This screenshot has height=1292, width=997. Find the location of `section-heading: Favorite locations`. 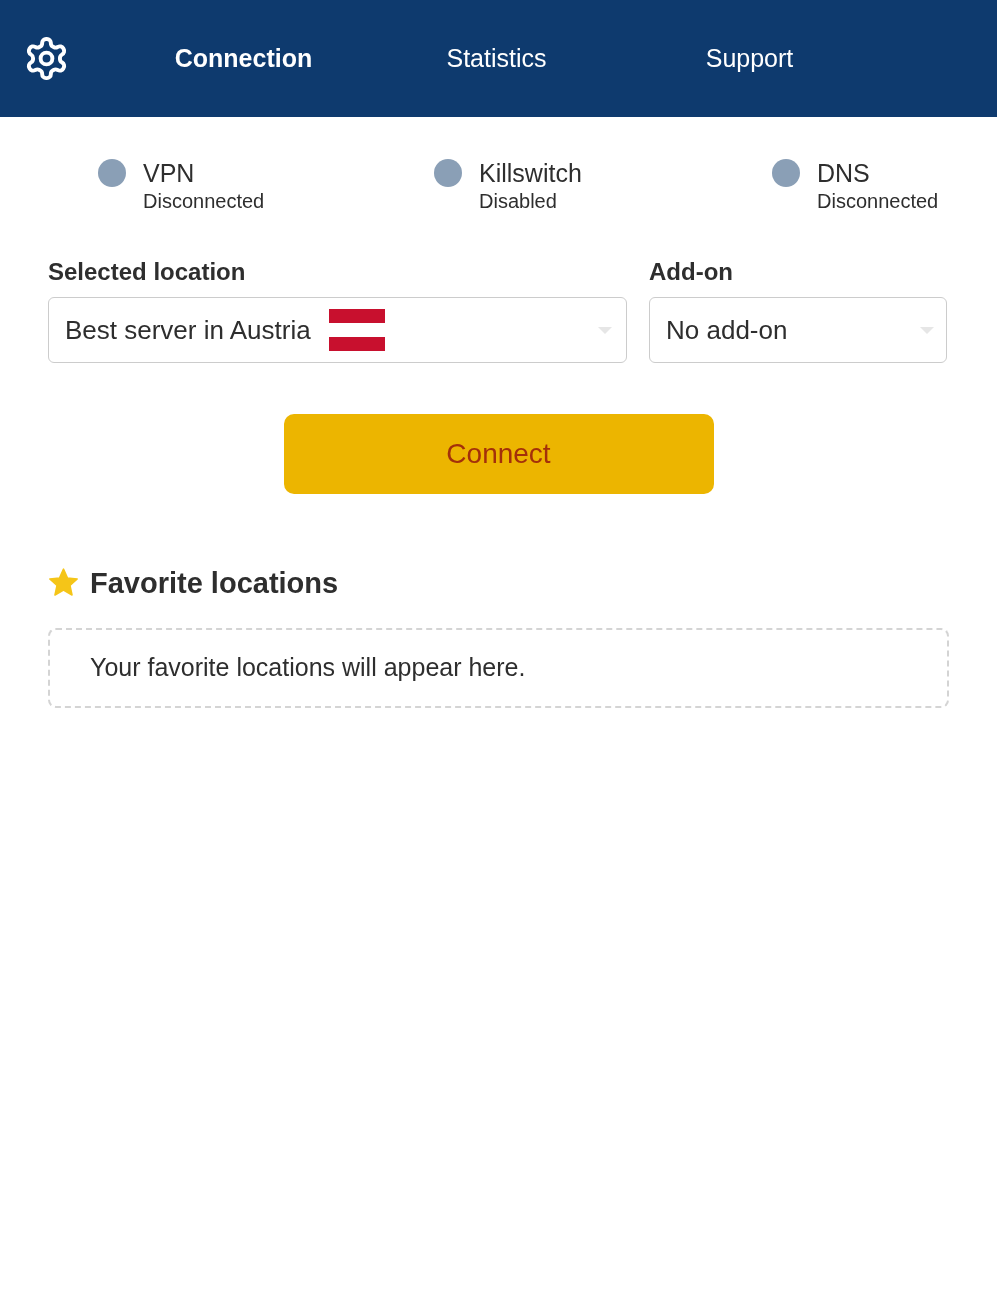

section-heading: Favorite locations is located at coordinates (214, 583).